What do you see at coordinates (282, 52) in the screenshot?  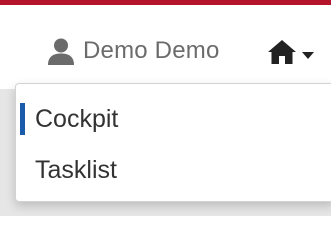 I see `home-icon` at bounding box center [282, 52].